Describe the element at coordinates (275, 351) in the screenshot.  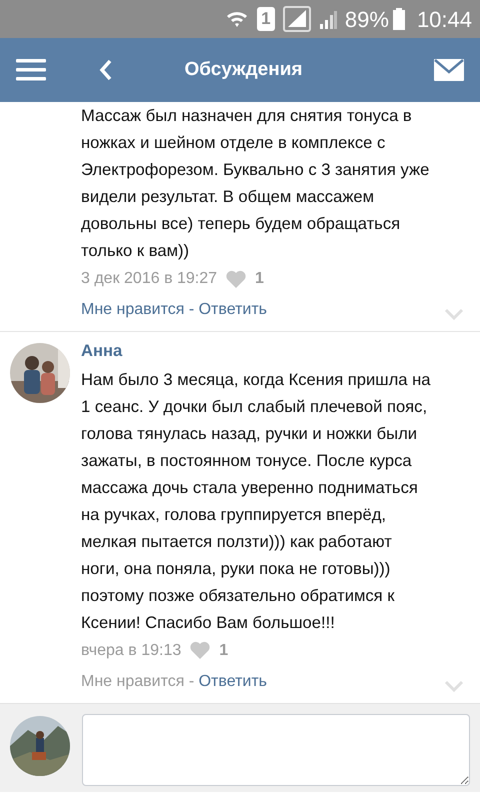
I see `author-name: Анна` at that location.